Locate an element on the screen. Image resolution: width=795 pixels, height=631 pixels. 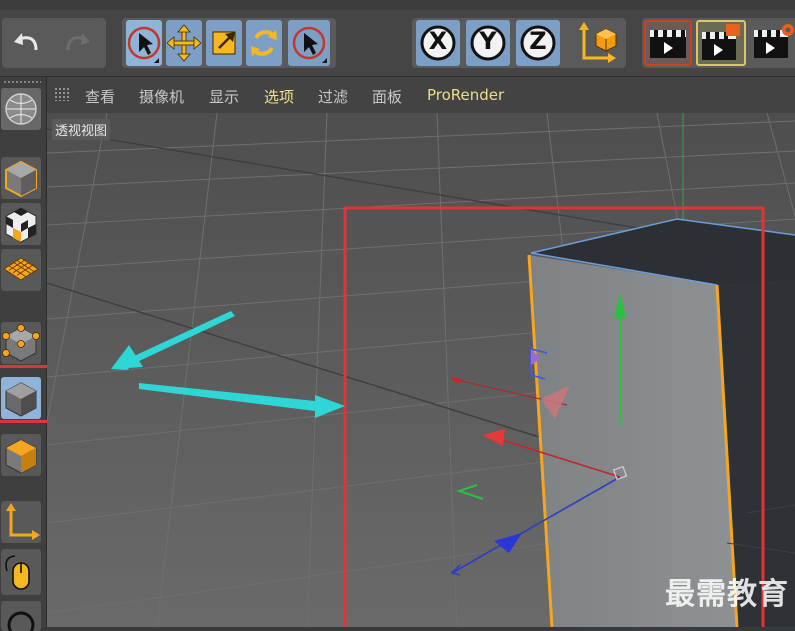
menu-panel: 面板 is located at coordinates (387, 96).